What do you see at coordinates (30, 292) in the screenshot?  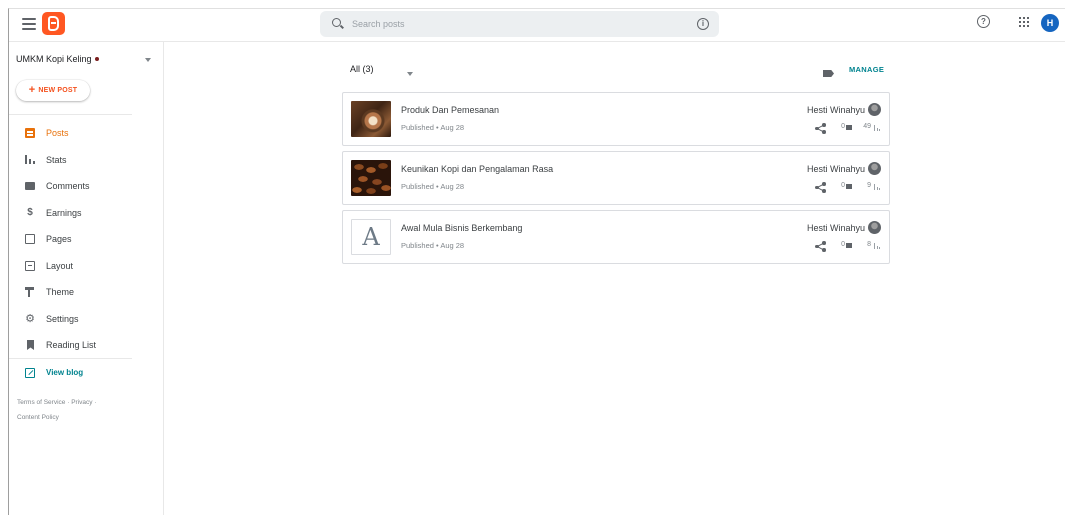 I see `theme-icon` at bounding box center [30, 292].